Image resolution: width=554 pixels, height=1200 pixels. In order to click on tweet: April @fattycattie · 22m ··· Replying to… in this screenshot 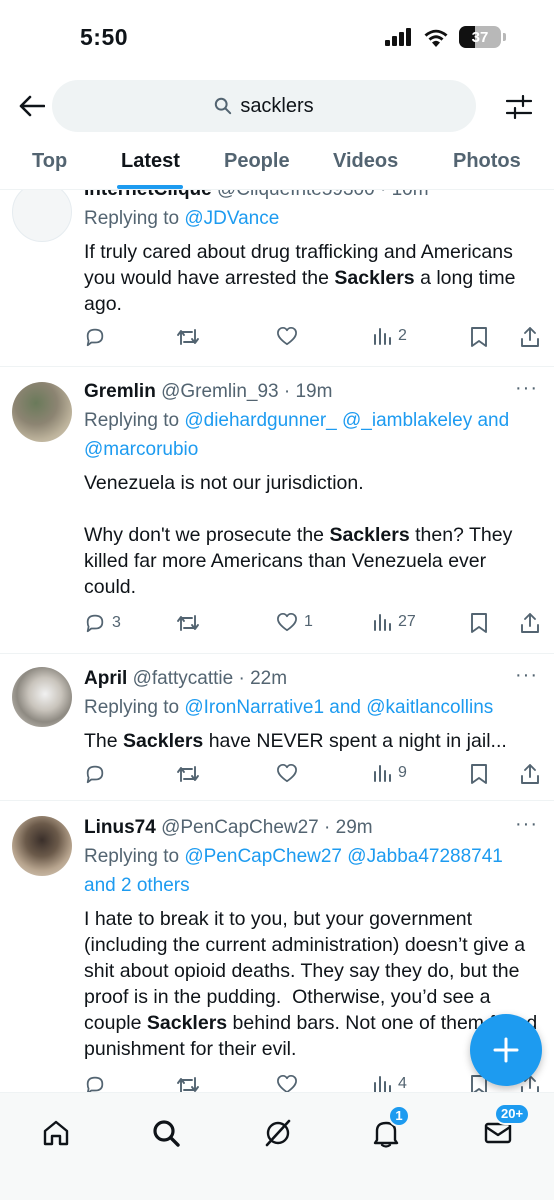, I will do `click(277, 728)`.